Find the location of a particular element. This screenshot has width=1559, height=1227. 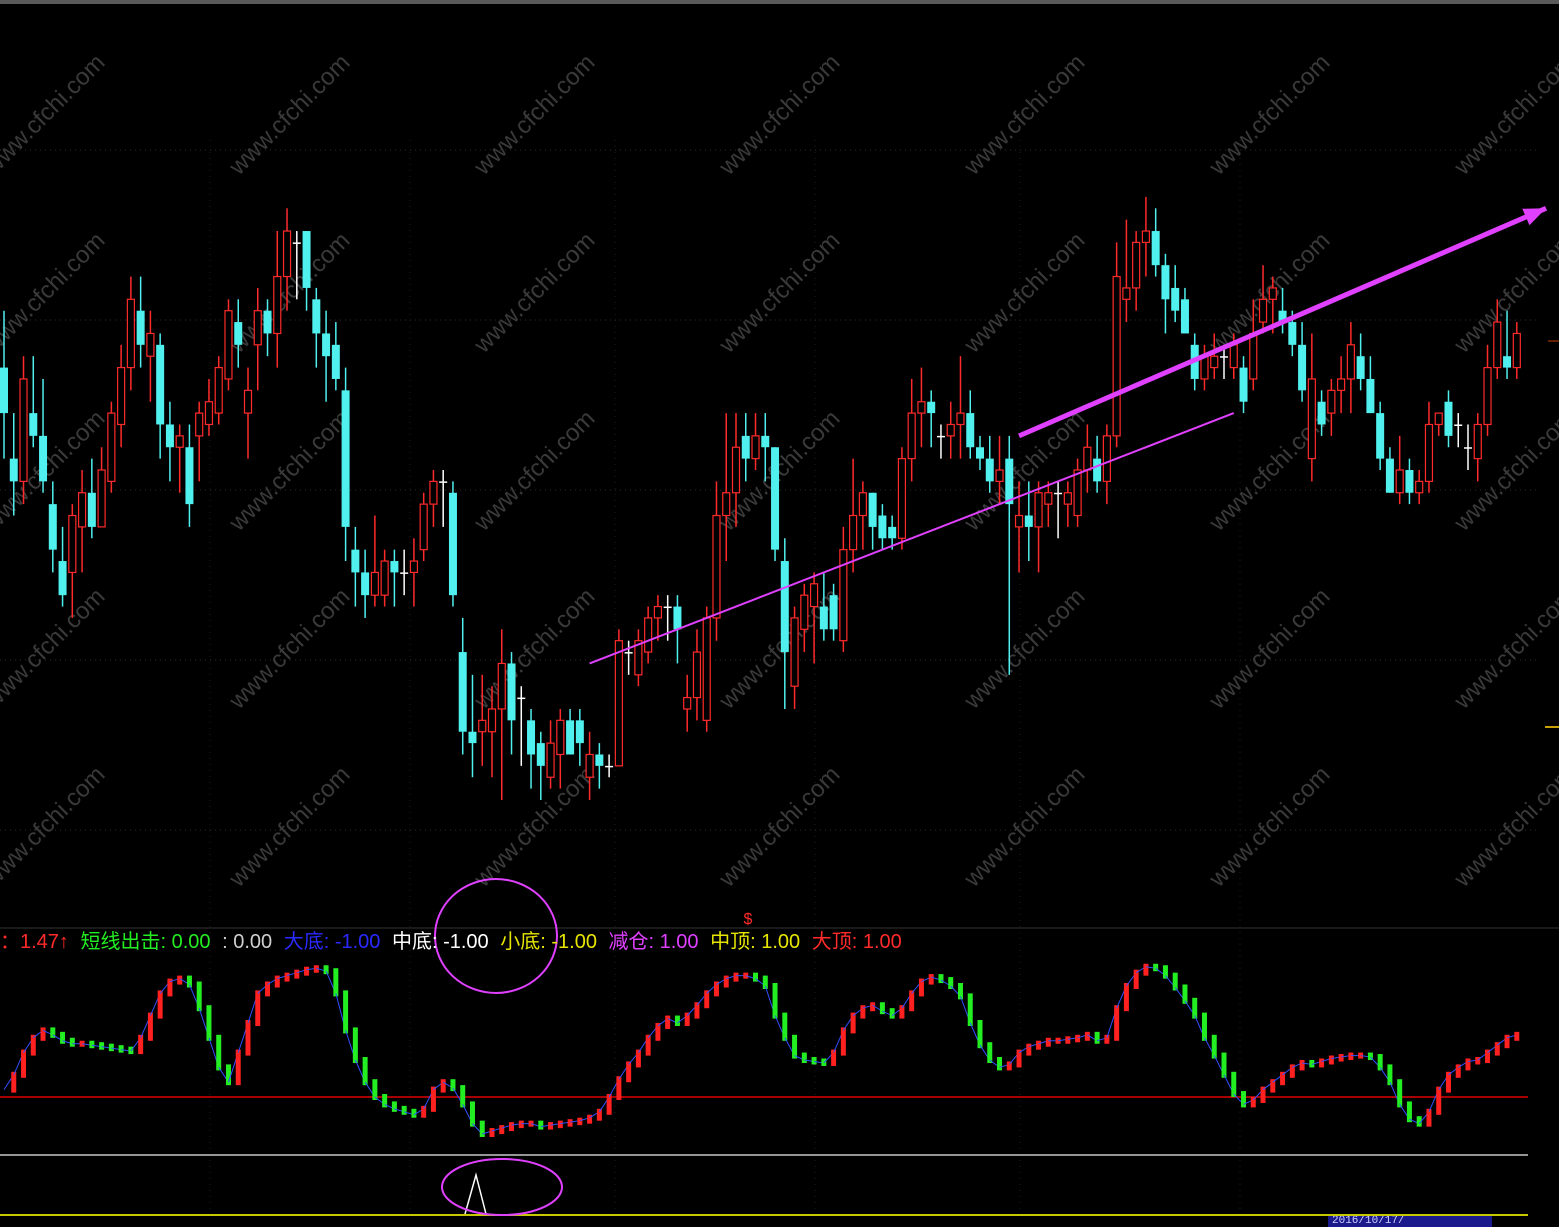

legend-item-unnamed: : 0.00 is located at coordinates (247, 942).